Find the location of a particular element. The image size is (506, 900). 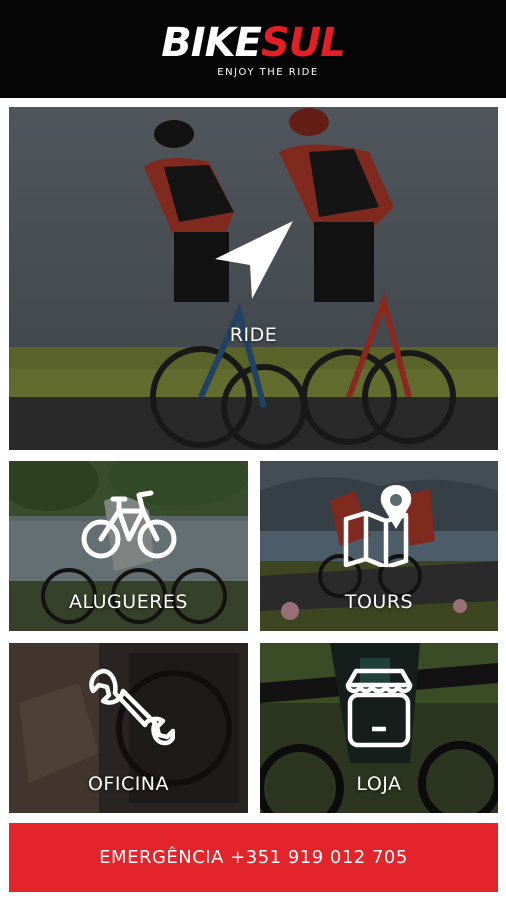

alugueres-tile: ALUGUERES is located at coordinates (128, 546).